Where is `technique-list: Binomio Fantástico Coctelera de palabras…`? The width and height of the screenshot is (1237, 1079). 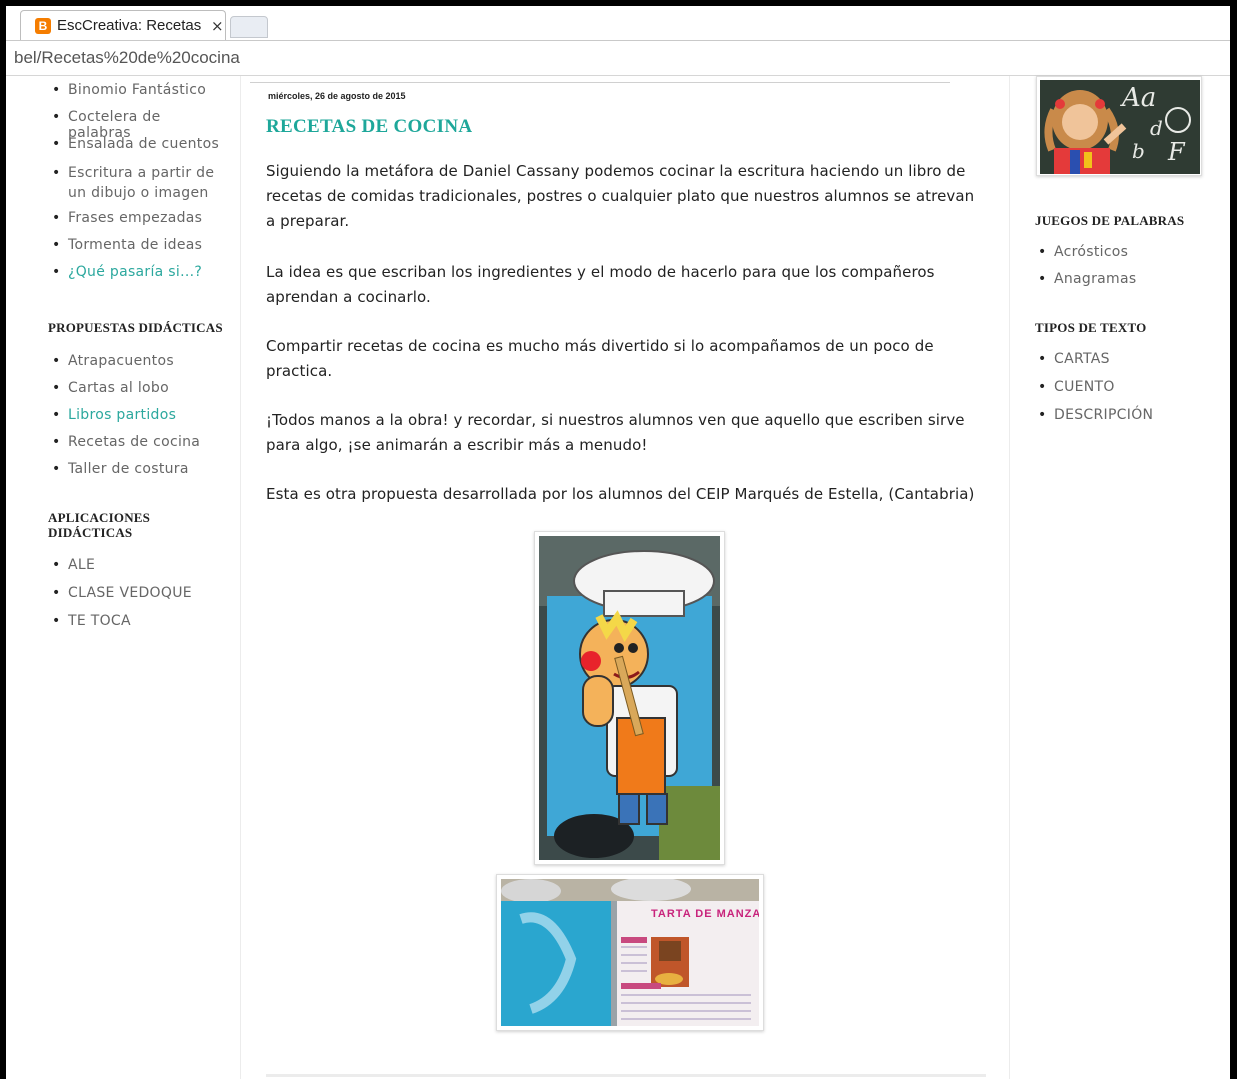
technique-list: Binomio Fantástico Coctelera de palabras… is located at coordinates (132, 186).